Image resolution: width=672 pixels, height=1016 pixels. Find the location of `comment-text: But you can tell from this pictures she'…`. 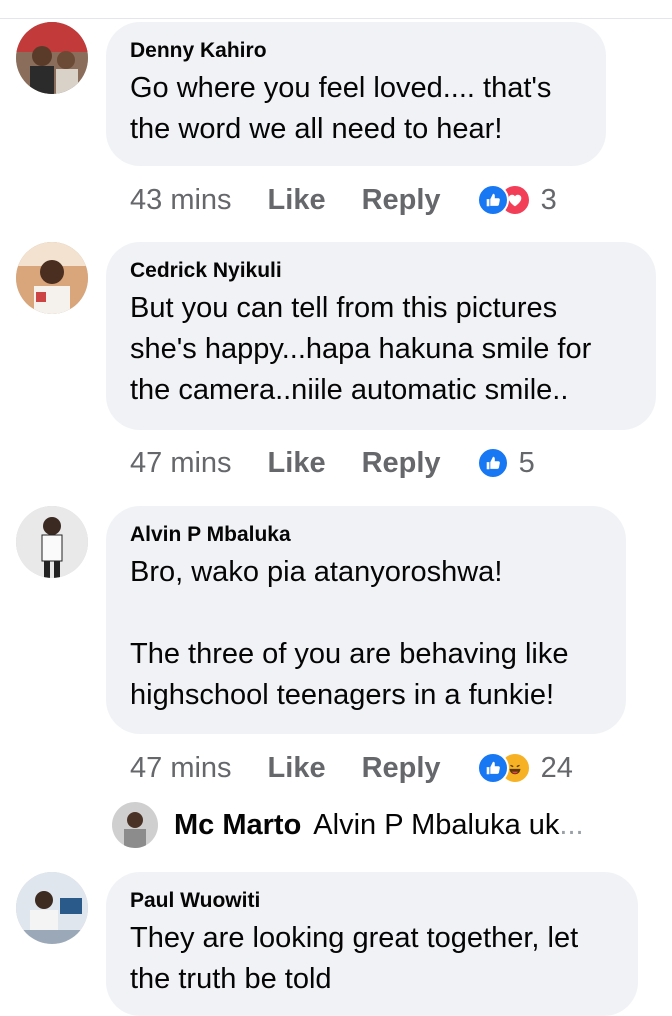

comment-text: But you can tell from this pictures she'… is located at coordinates (361, 349).